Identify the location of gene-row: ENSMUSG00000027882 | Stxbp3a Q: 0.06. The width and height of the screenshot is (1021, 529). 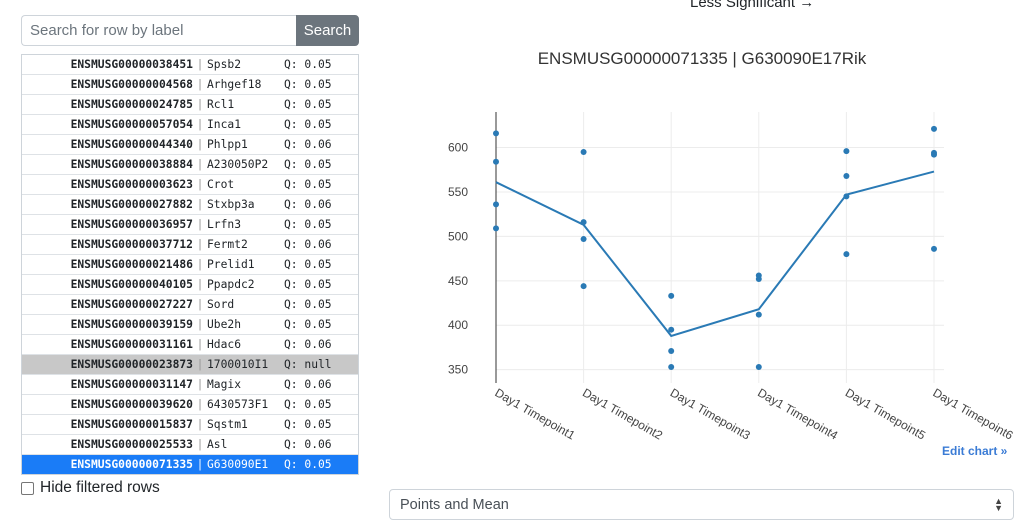
(190, 205).